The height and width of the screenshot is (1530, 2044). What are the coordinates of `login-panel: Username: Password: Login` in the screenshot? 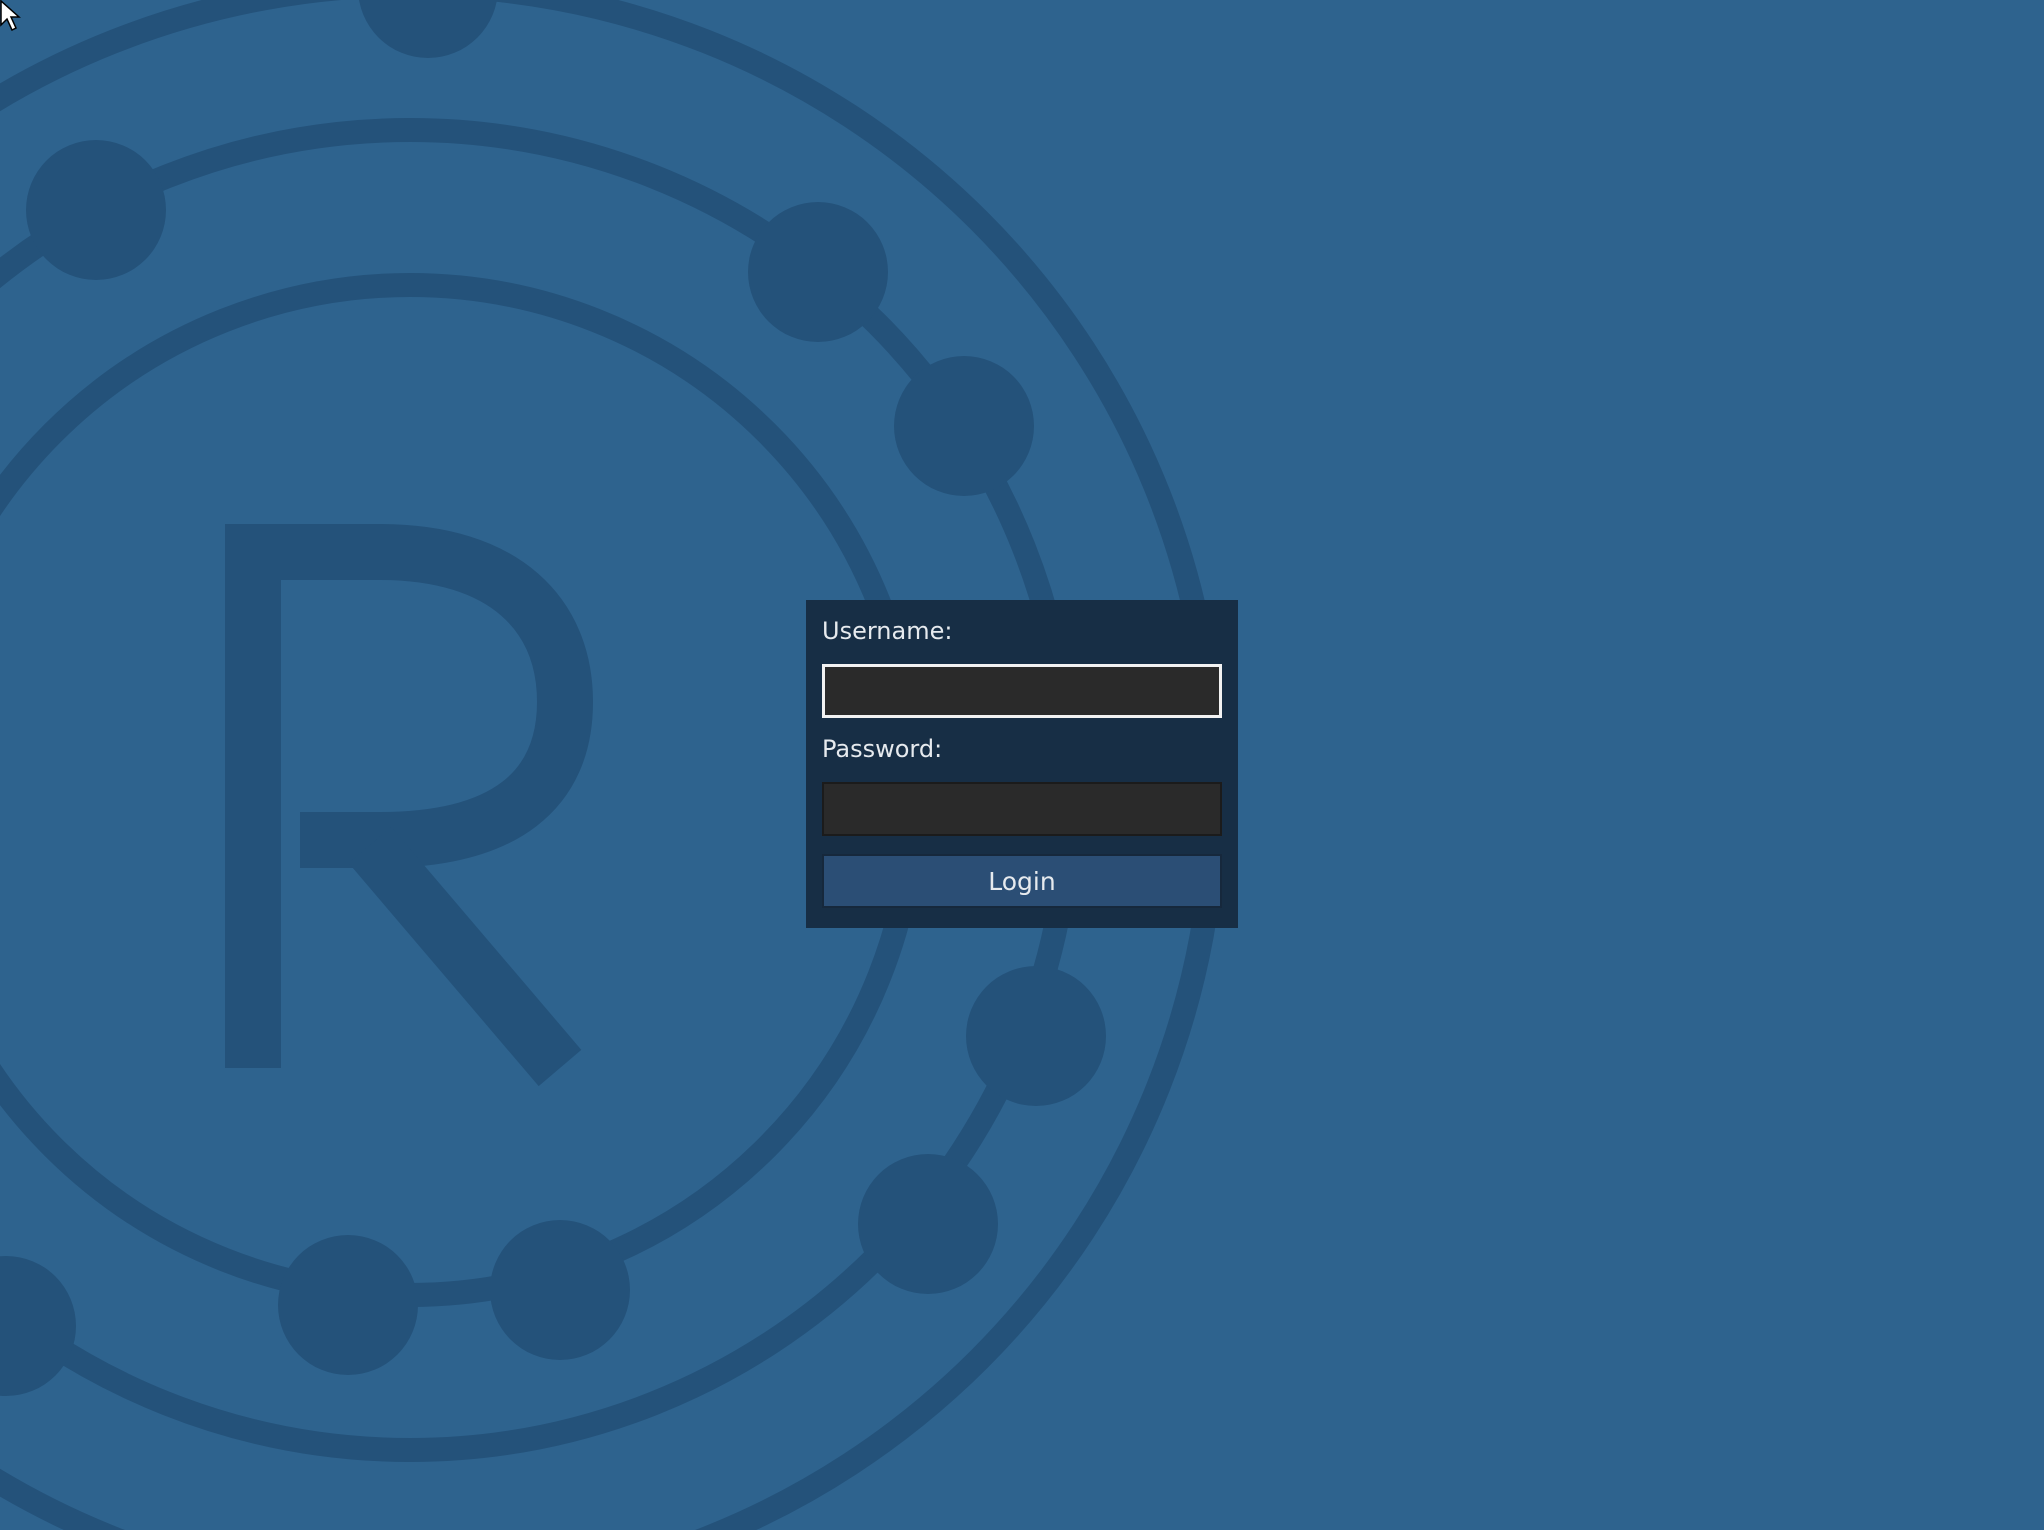 It's located at (1022, 764).